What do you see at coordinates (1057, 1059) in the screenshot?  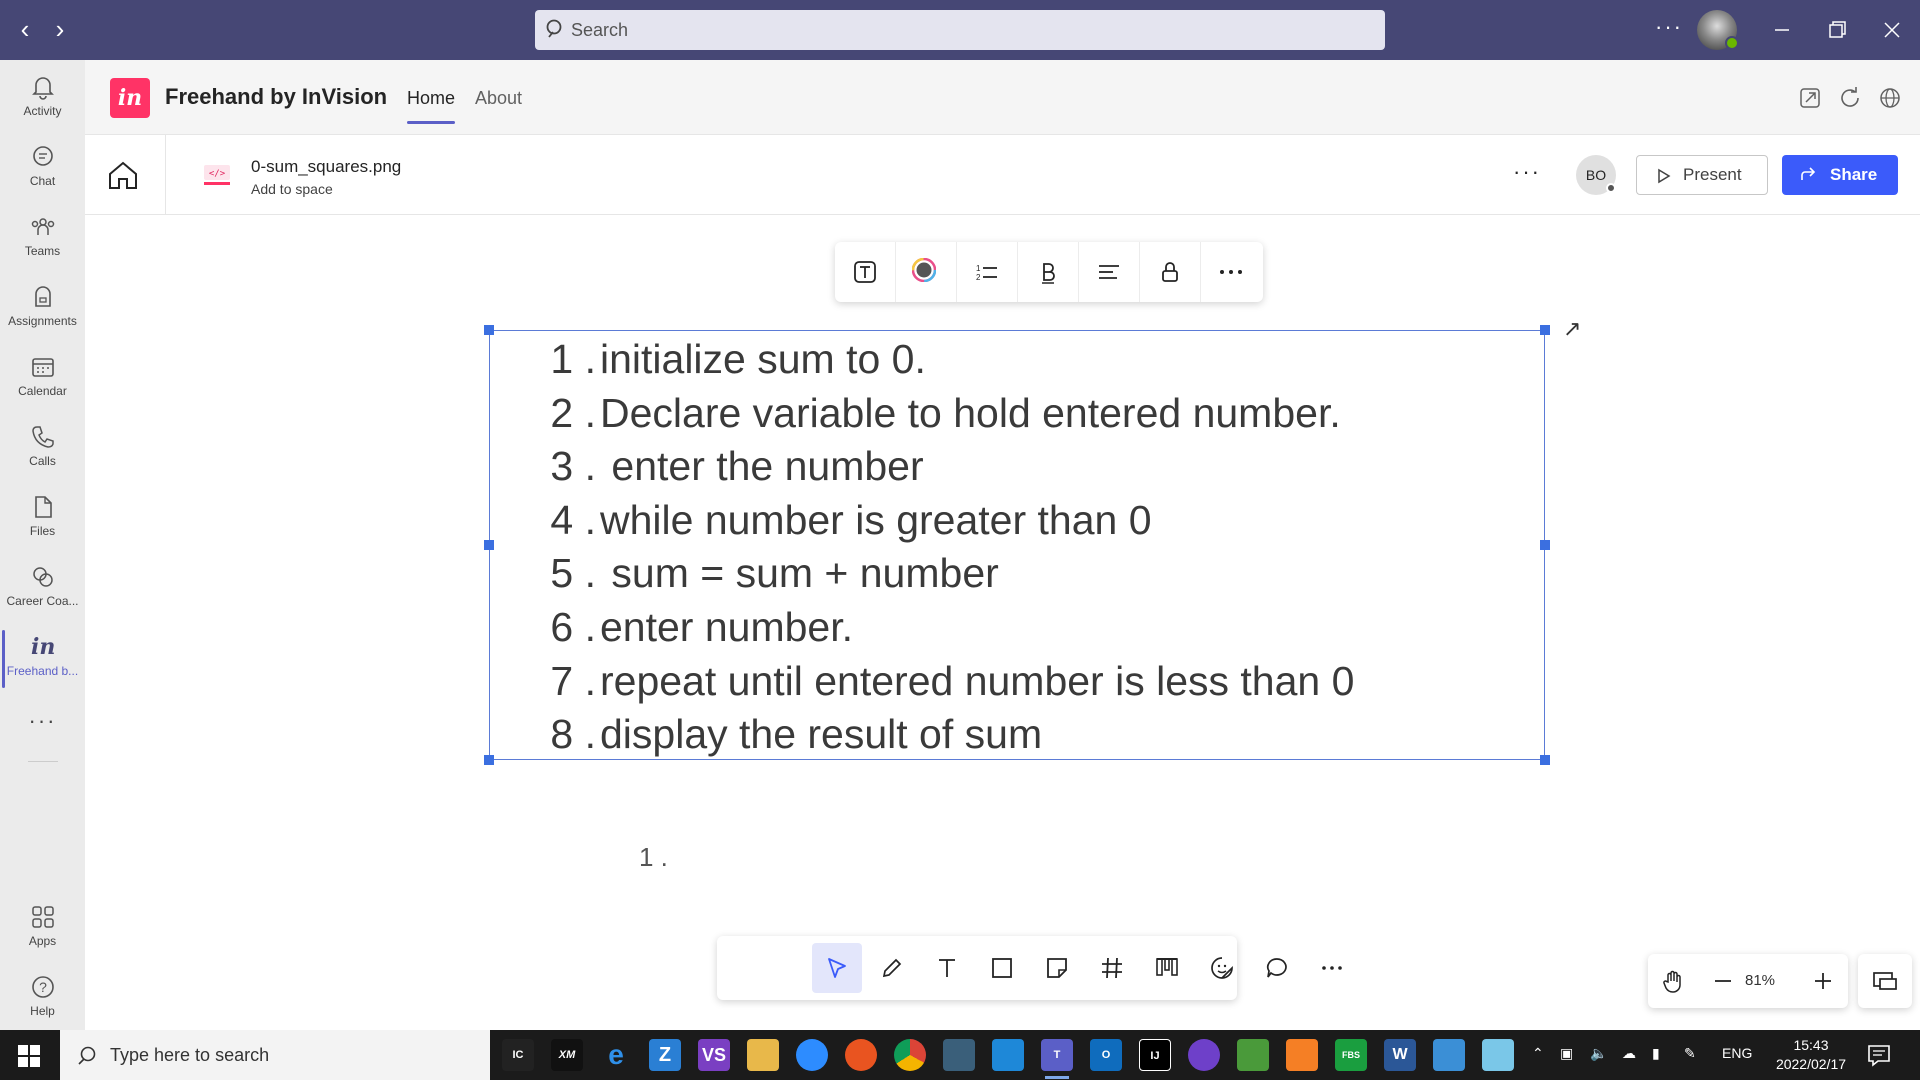 I see `teams-app-icon: T` at bounding box center [1057, 1059].